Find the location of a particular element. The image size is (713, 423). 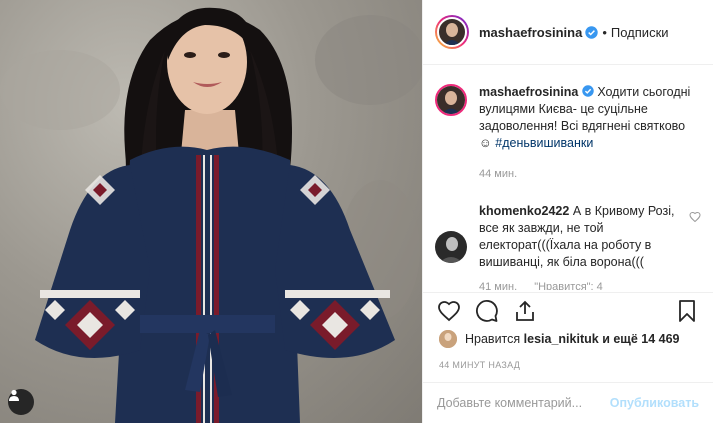

caption-username: mashaefrosinina is located at coordinates (528, 92).